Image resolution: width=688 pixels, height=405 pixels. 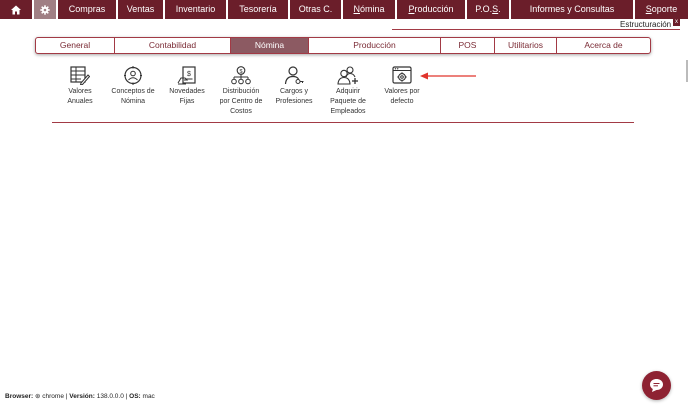 I want to click on person-key-icon, so click(x=294, y=75).